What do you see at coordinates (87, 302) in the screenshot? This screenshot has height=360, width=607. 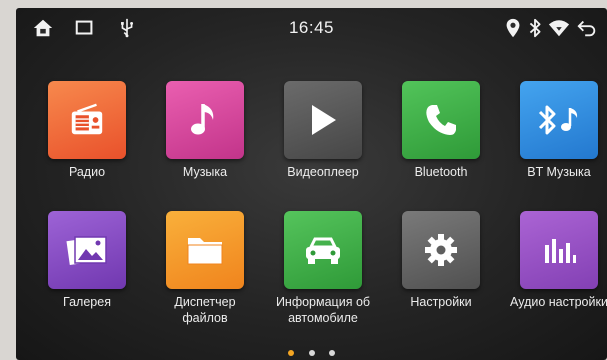 I see `app-label: Галерея` at bounding box center [87, 302].